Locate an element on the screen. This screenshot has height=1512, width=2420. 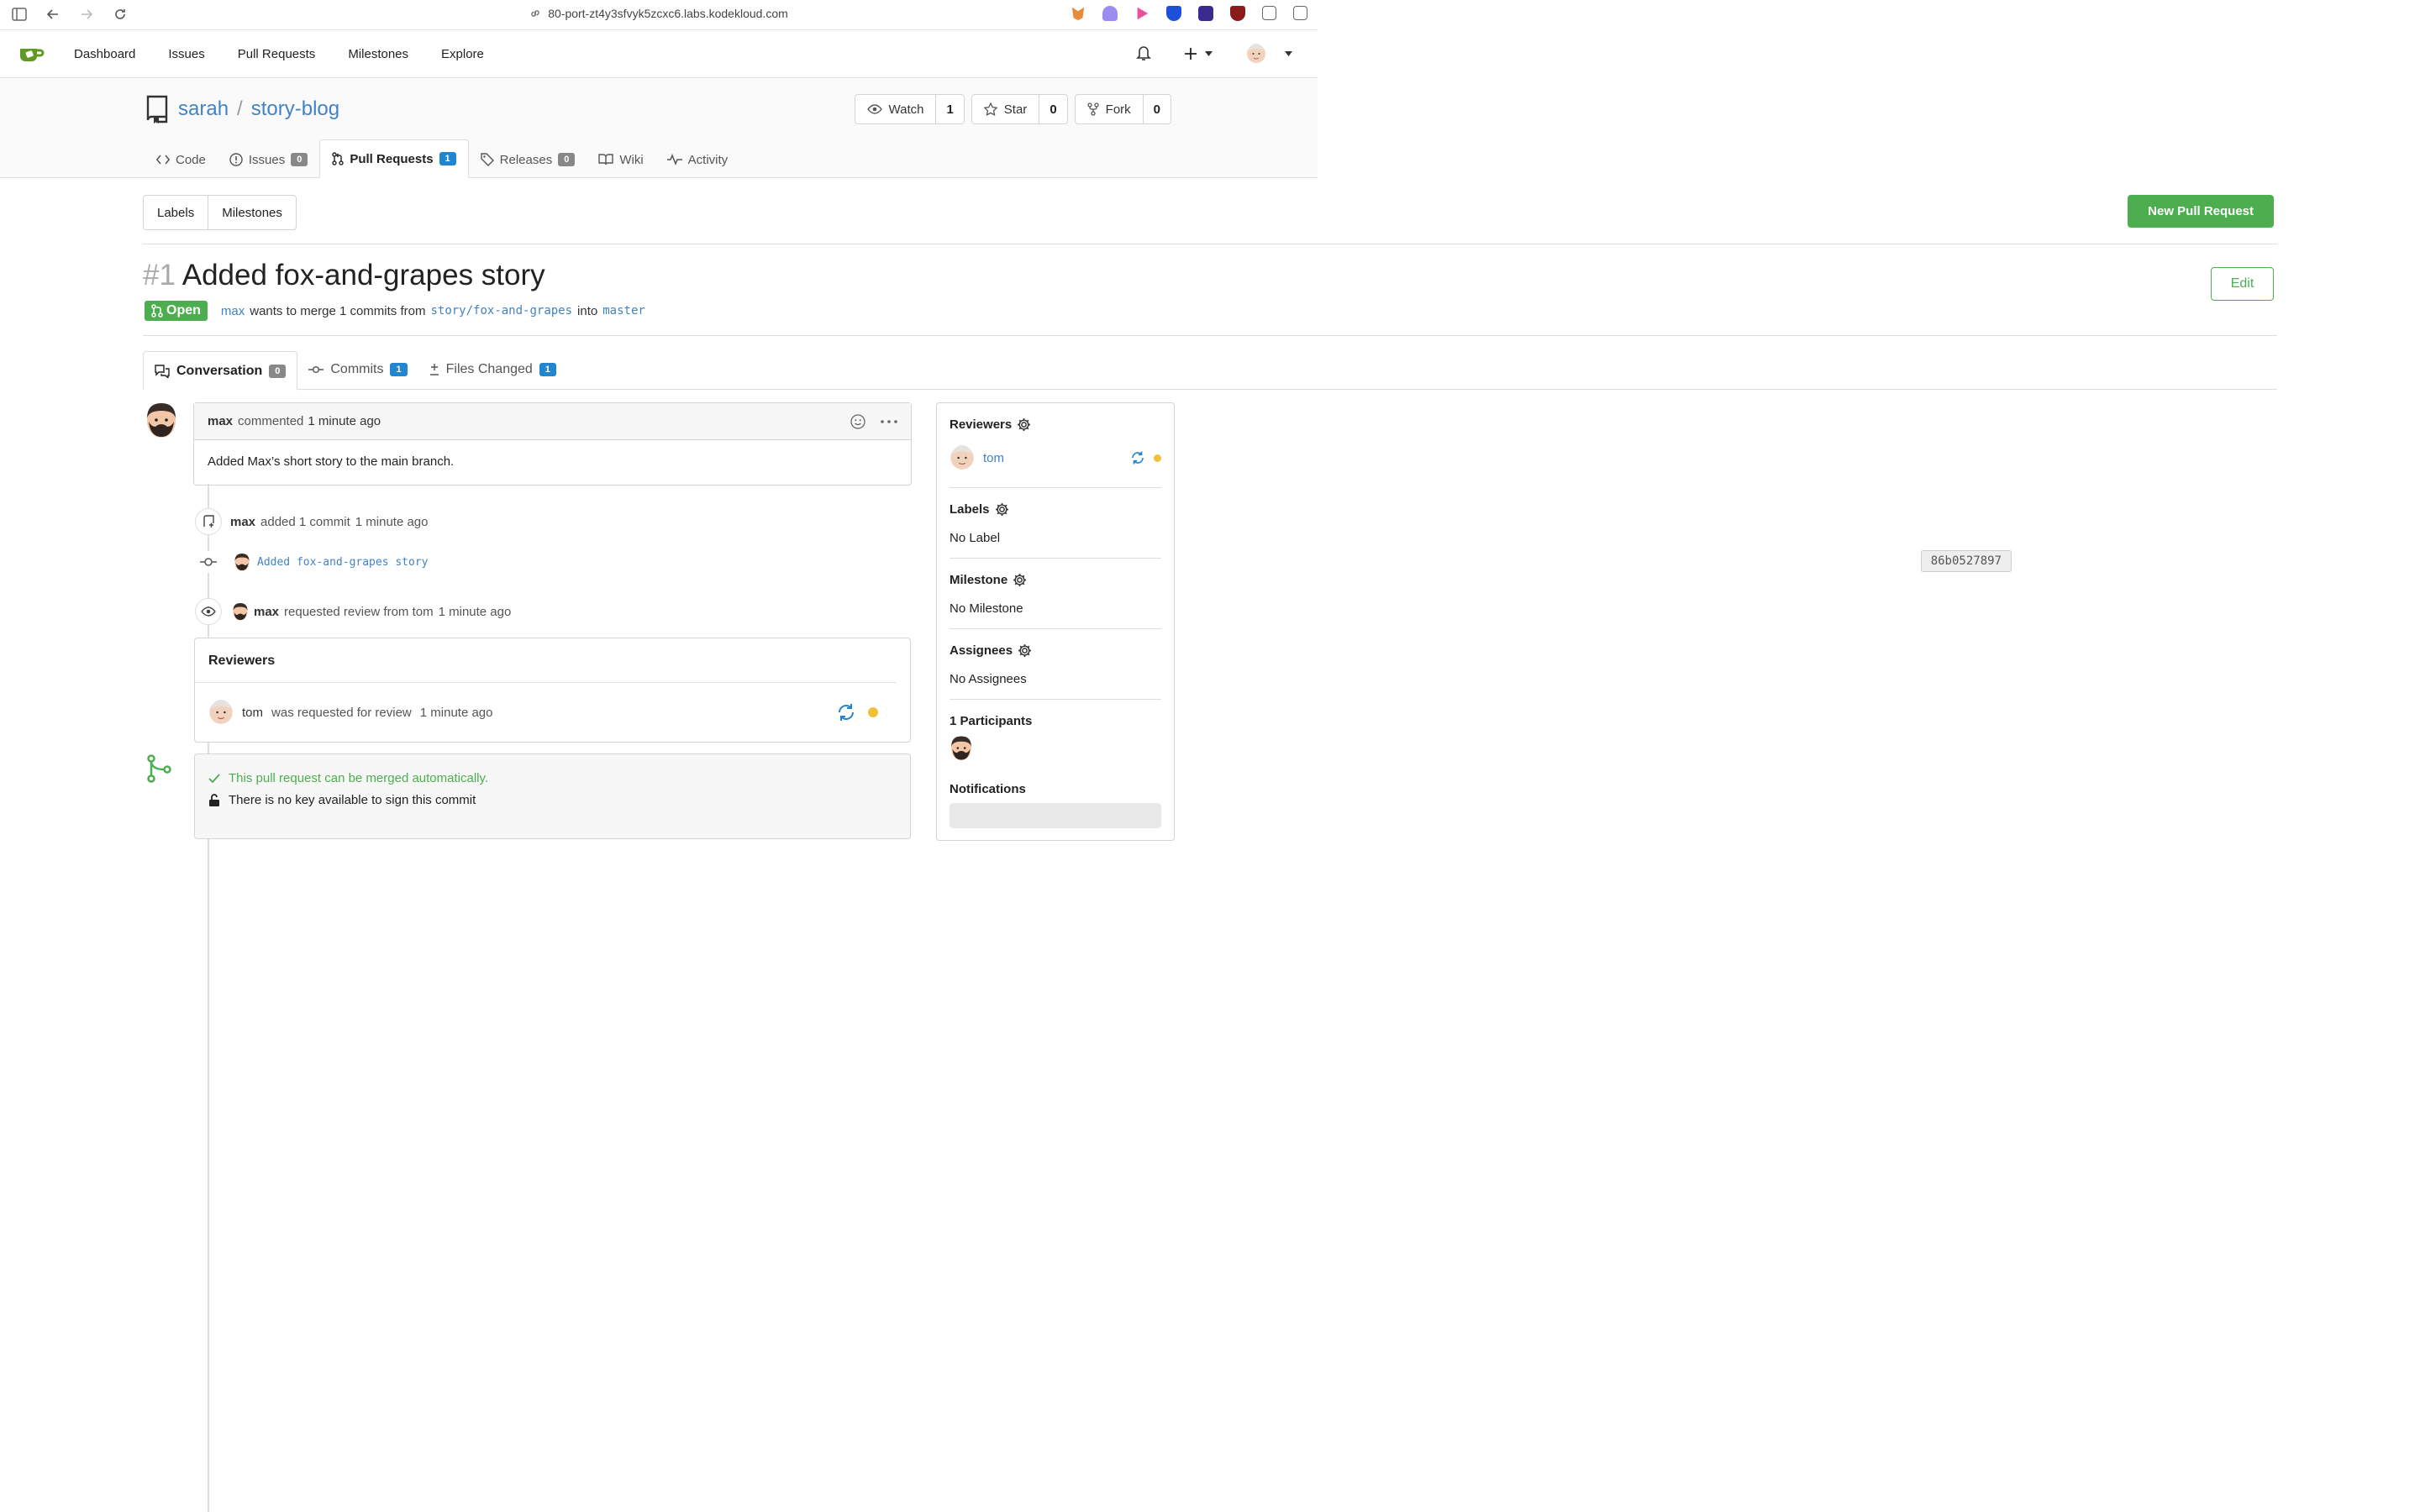
fork-icon is located at coordinates (1093, 109).